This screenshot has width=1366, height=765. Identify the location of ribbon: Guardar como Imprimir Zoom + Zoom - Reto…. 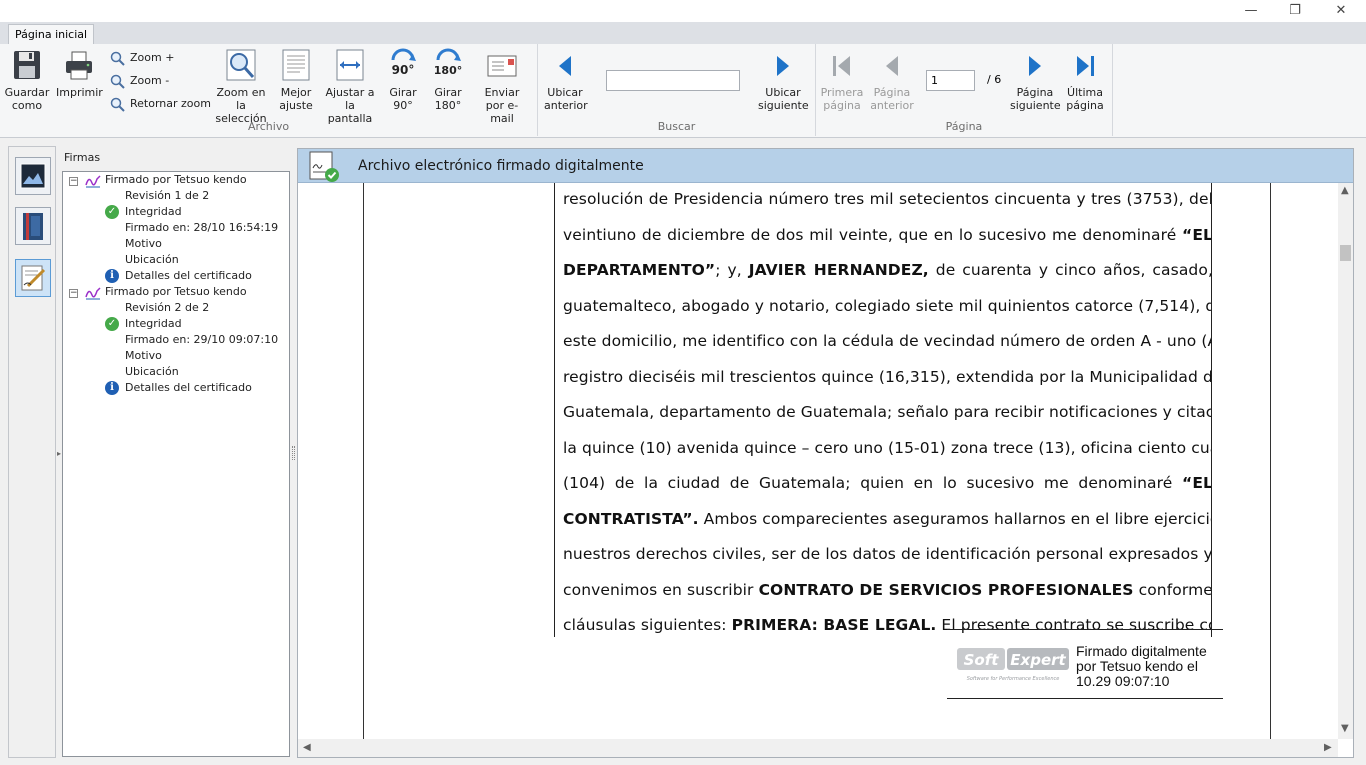
(683, 91).